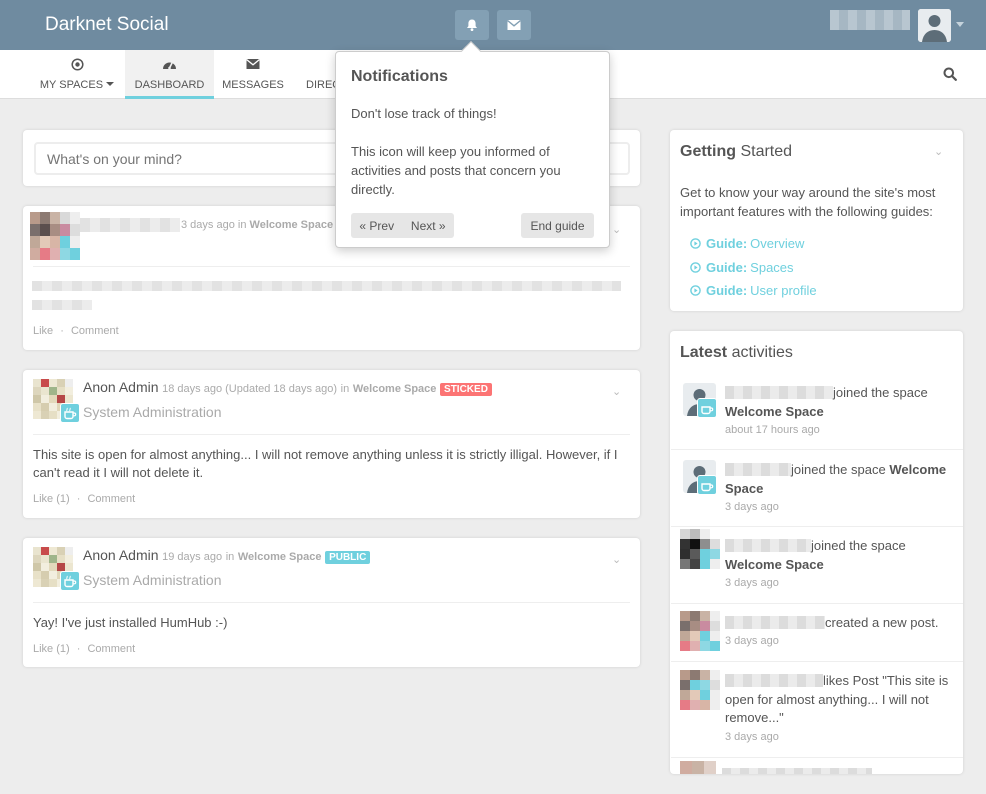 Image resolution: width=986 pixels, height=794 pixels. What do you see at coordinates (130, 622) in the screenshot?
I see `post-body: Yay! I've just installed HumHub :-)` at bounding box center [130, 622].